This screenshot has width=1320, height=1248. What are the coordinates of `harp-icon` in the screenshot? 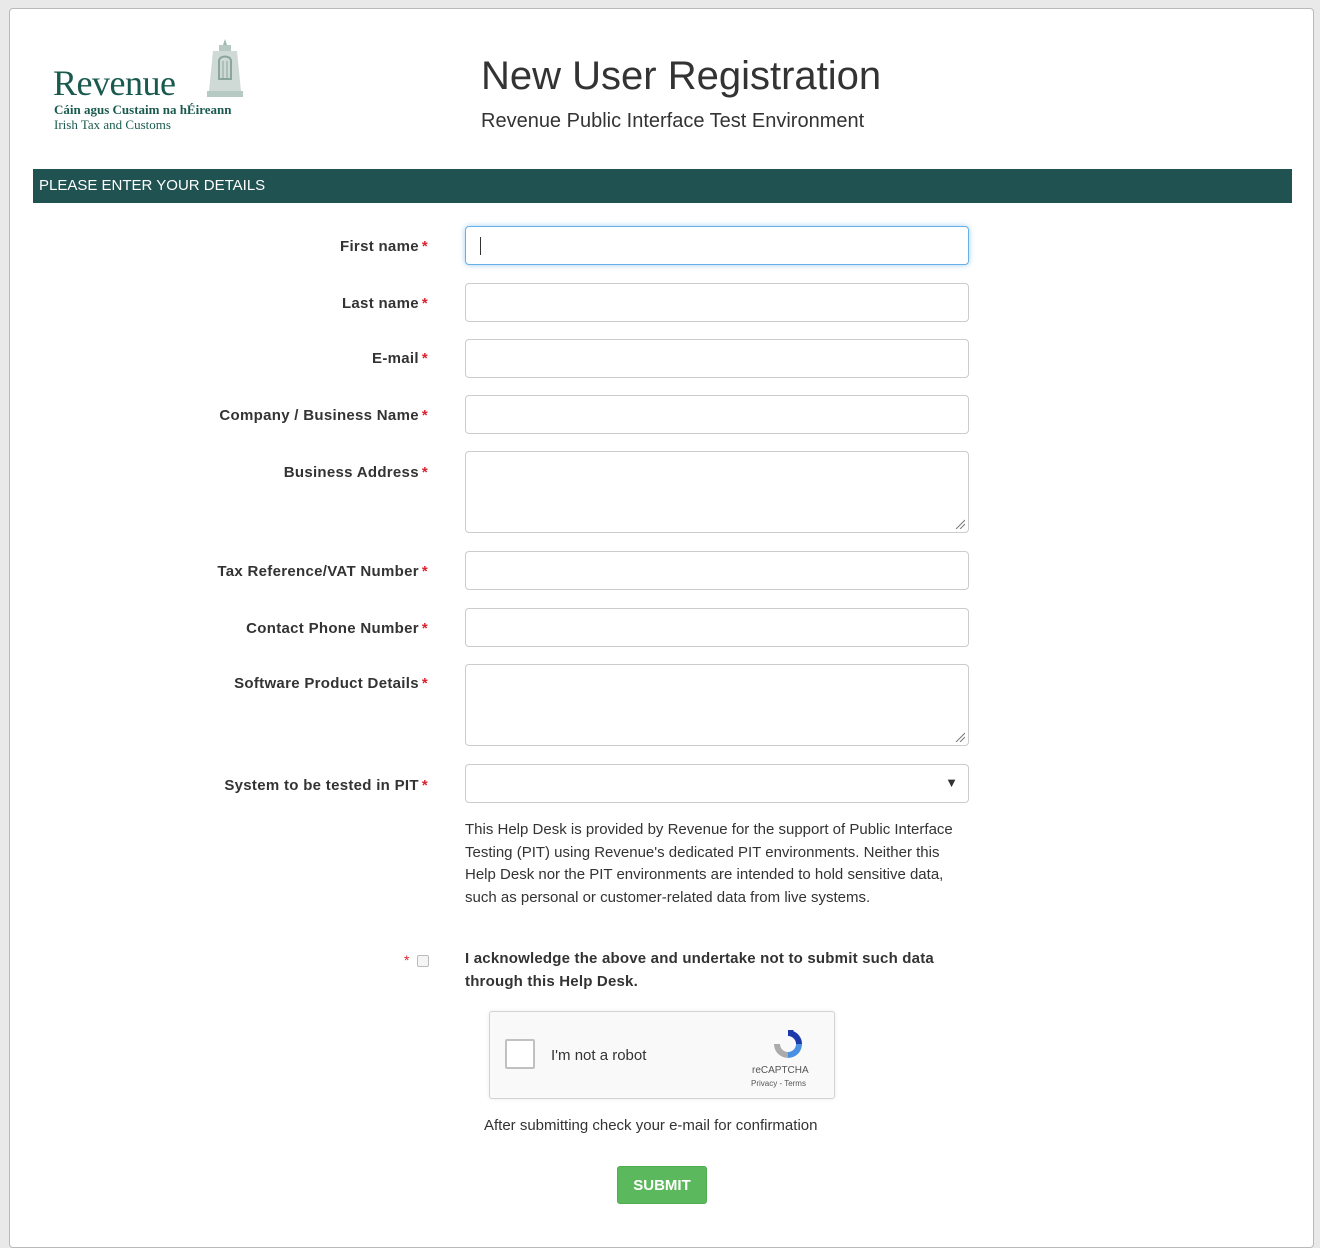 It's located at (225, 68).